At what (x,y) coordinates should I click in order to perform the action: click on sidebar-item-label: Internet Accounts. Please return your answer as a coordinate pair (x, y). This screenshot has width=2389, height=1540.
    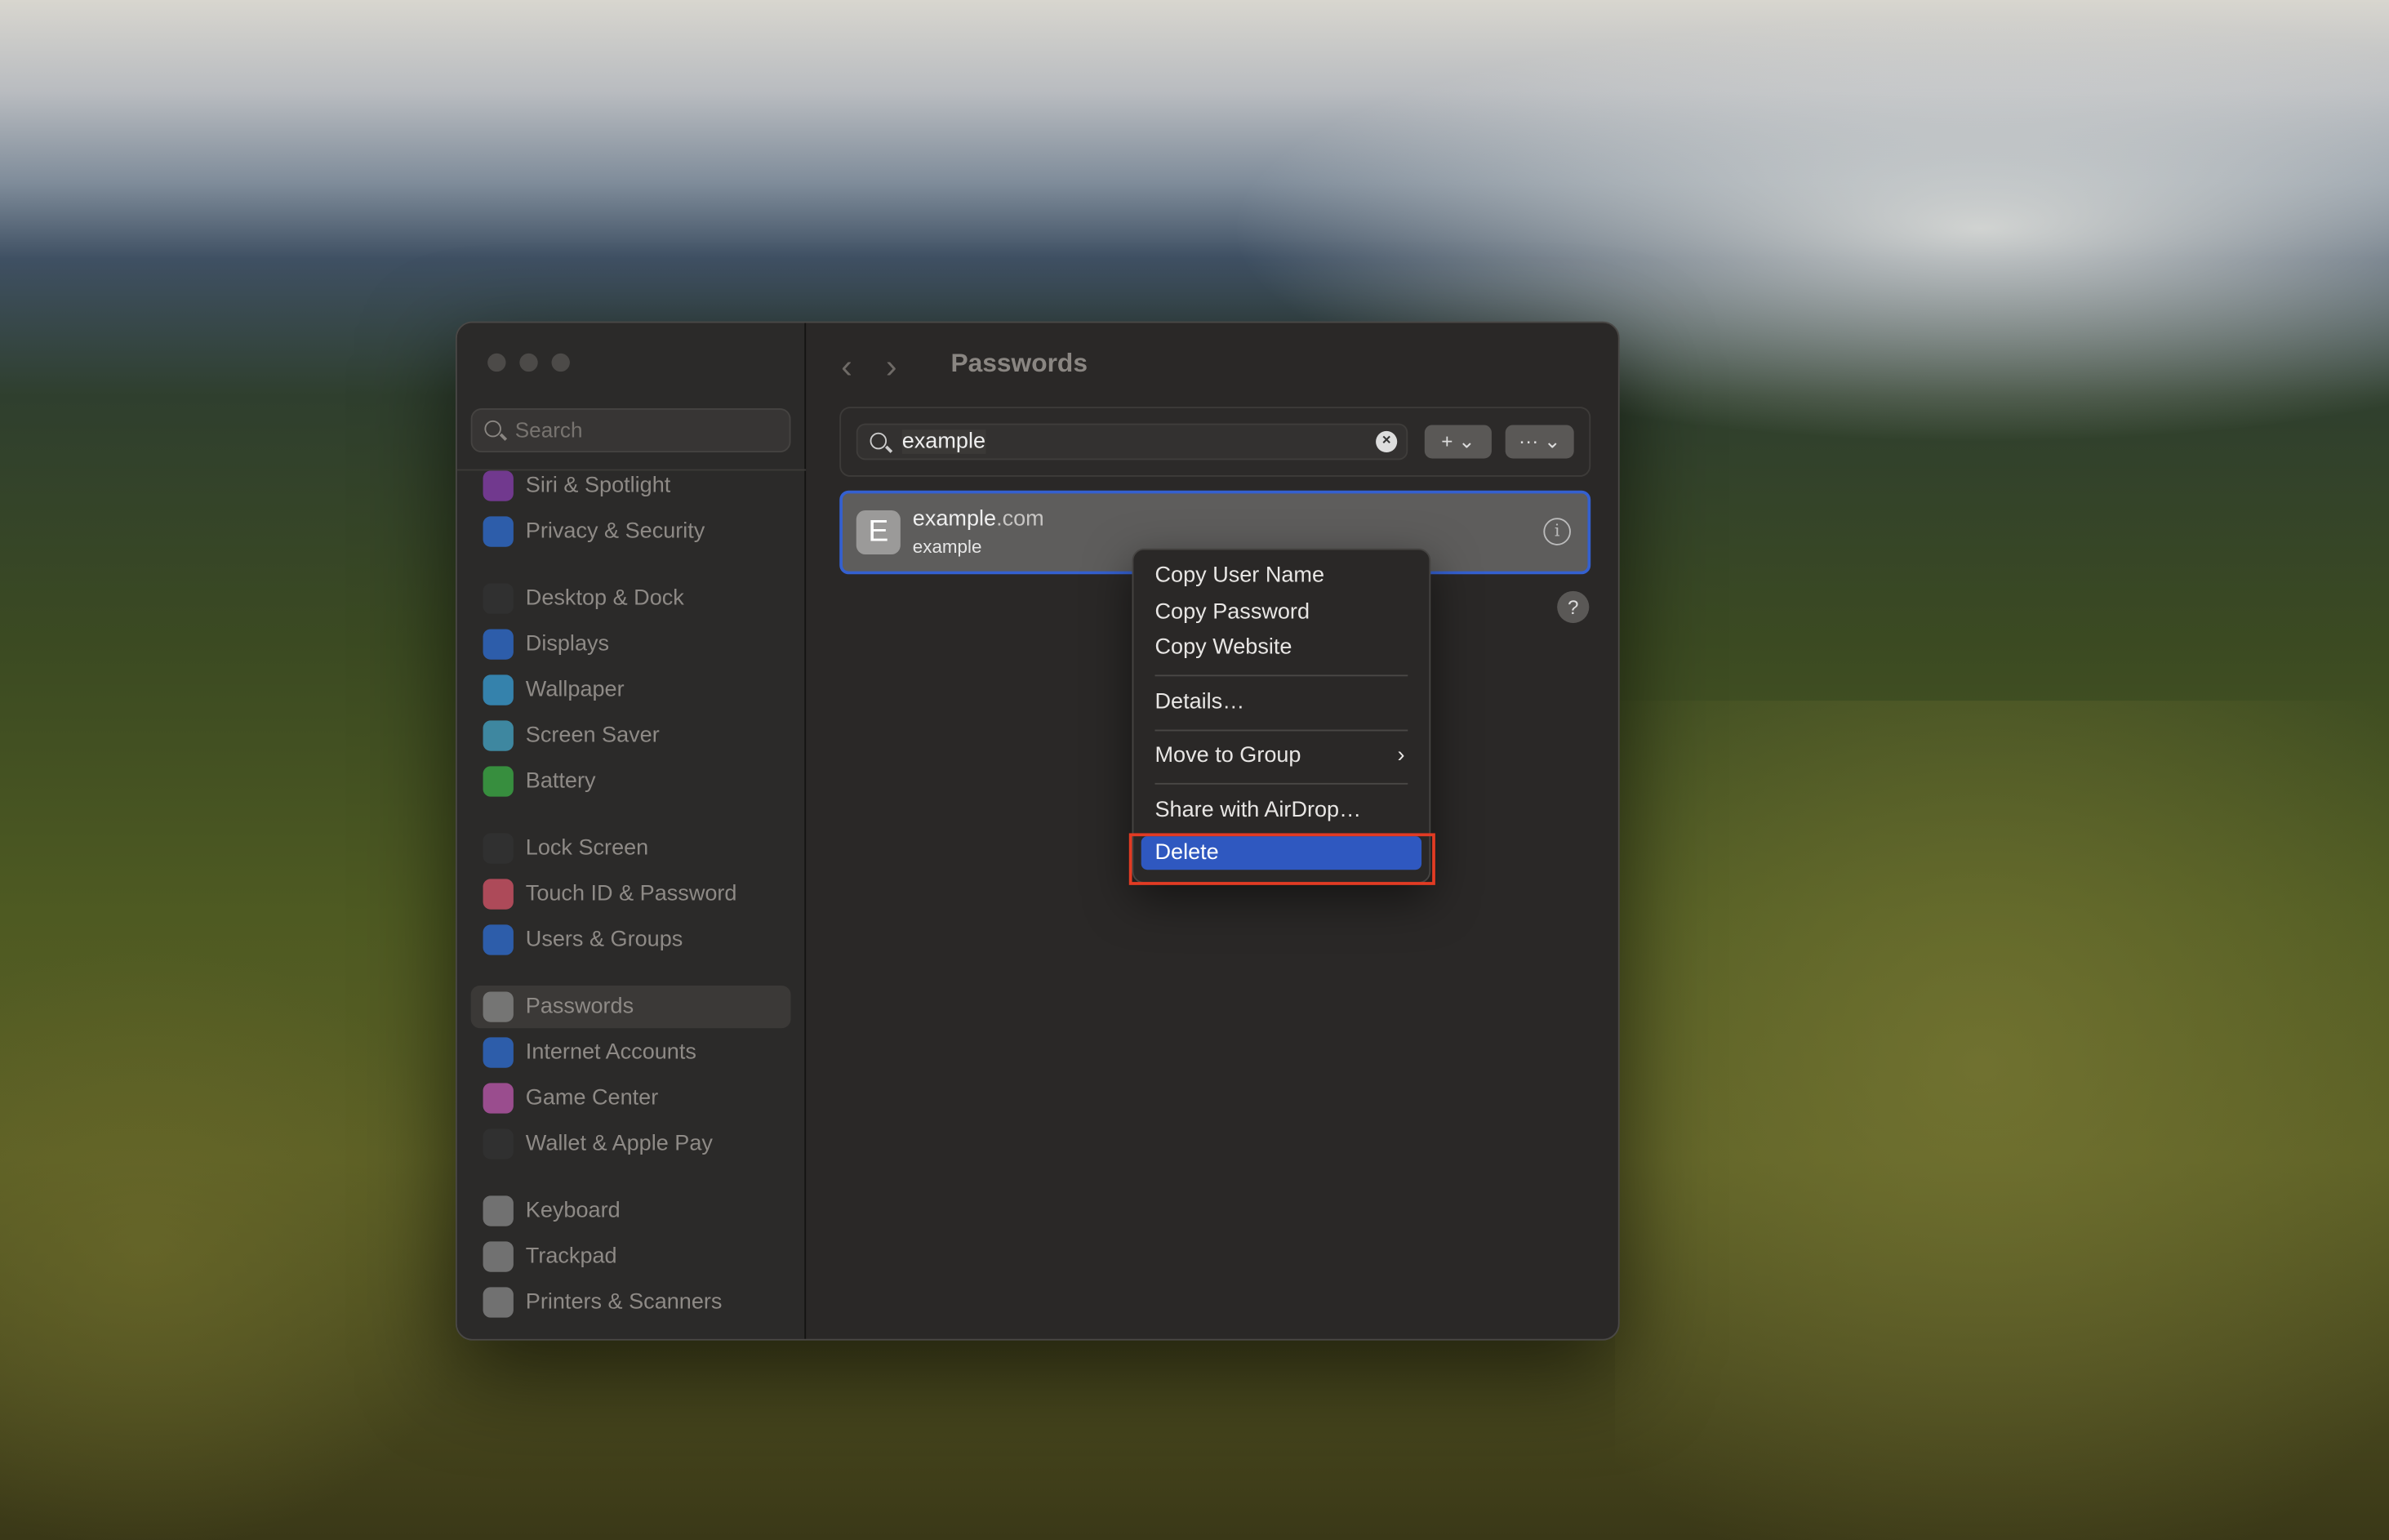
    Looking at the image, I should click on (611, 1052).